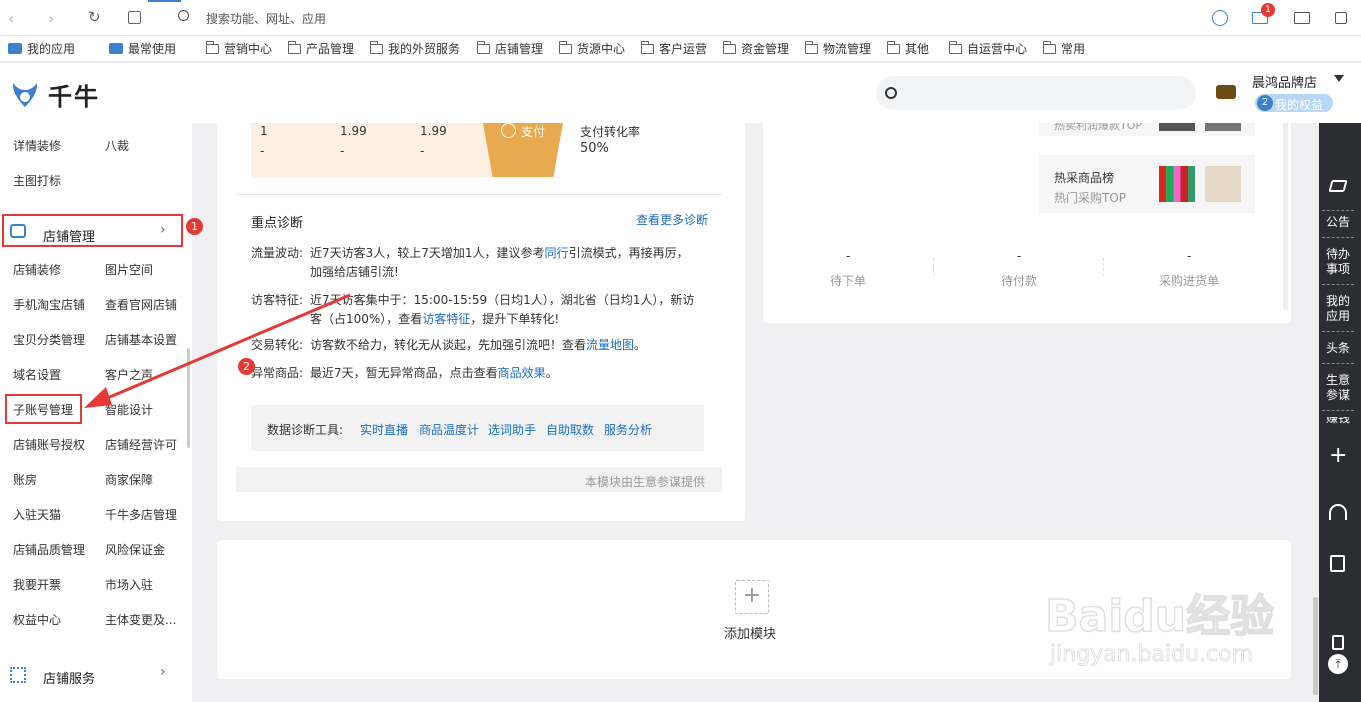  What do you see at coordinates (1338, 222) in the screenshot?
I see `rightbar-announcement: 公告` at bounding box center [1338, 222].